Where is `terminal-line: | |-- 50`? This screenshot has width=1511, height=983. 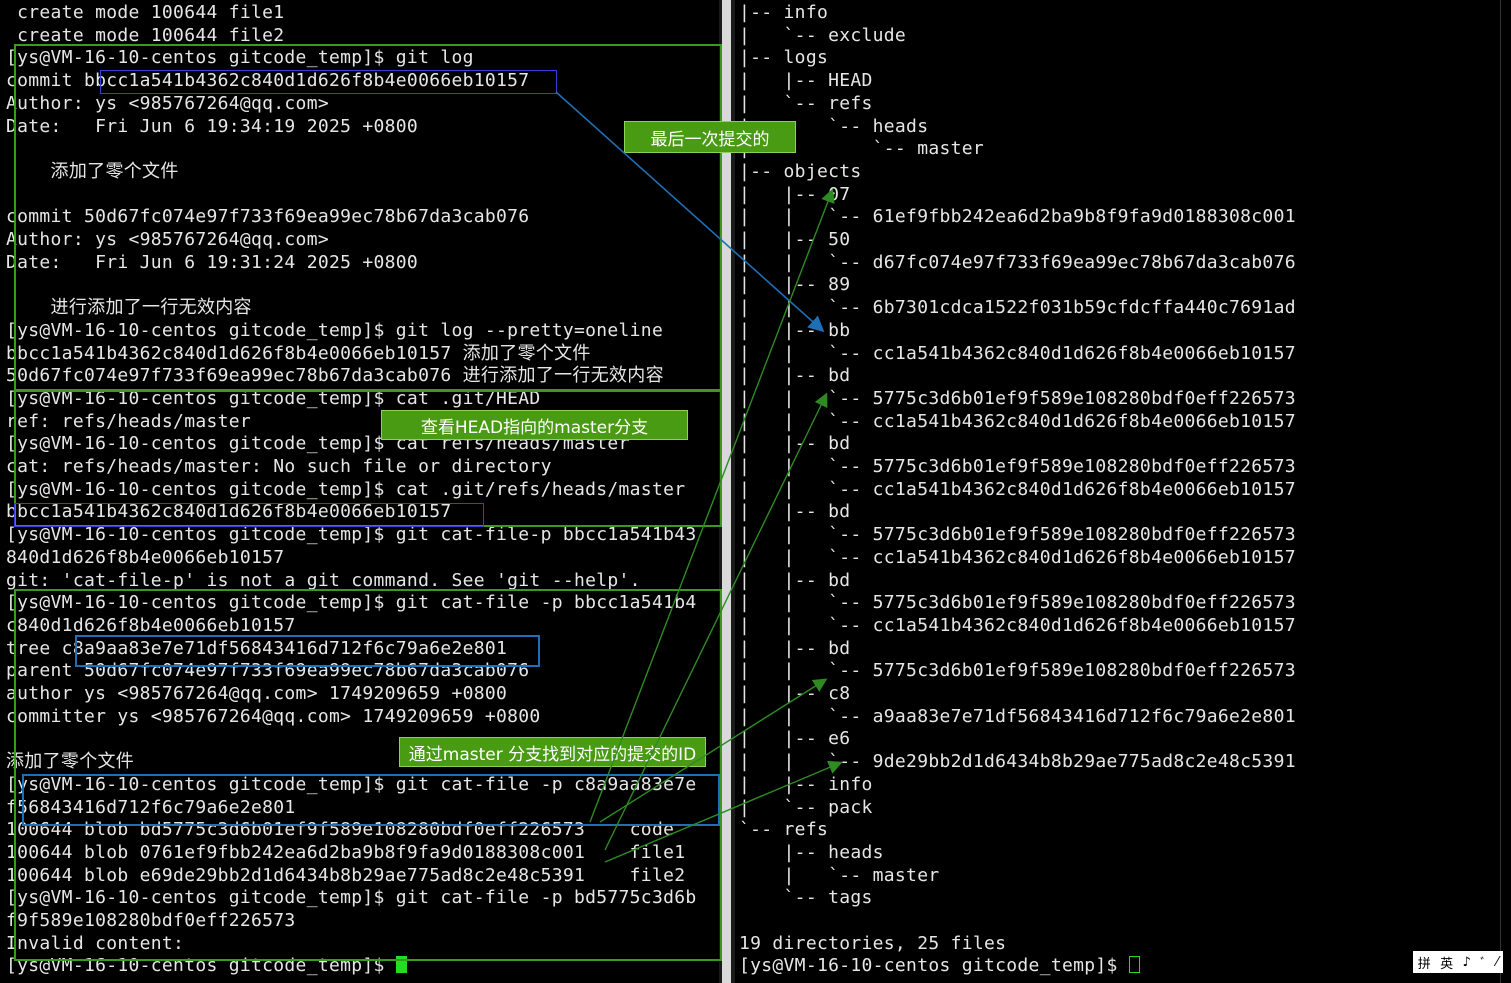 terminal-line: | |-- 50 is located at coordinates (795, 239).